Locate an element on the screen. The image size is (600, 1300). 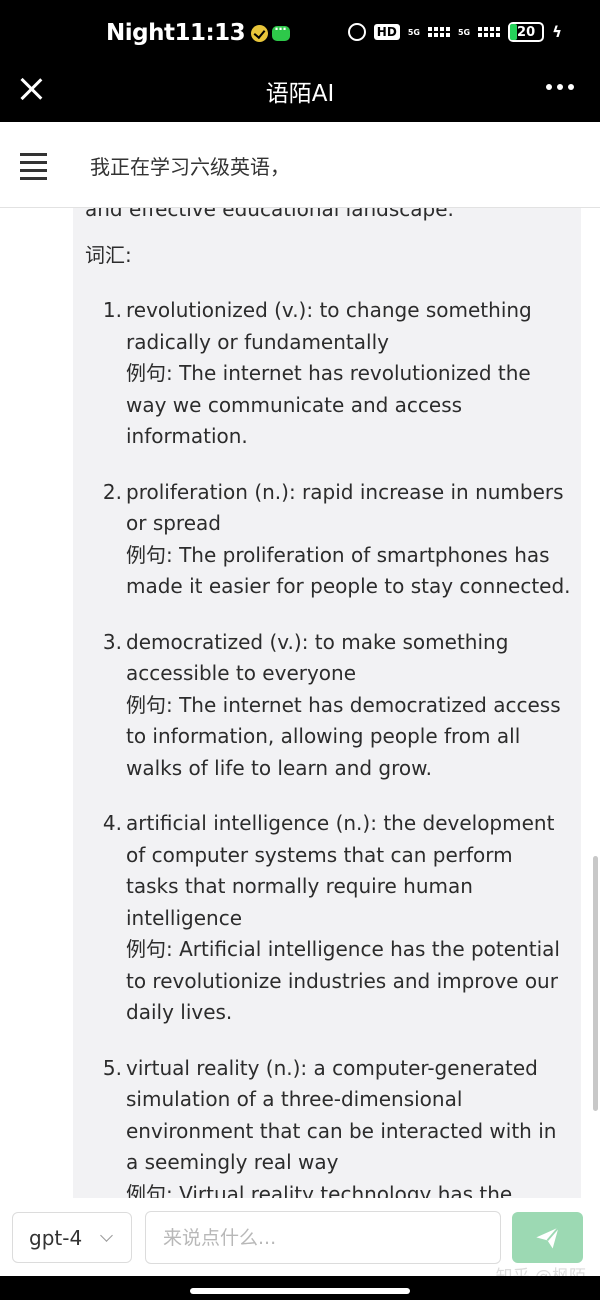
home-bar is located at coordinates (300, 1288).